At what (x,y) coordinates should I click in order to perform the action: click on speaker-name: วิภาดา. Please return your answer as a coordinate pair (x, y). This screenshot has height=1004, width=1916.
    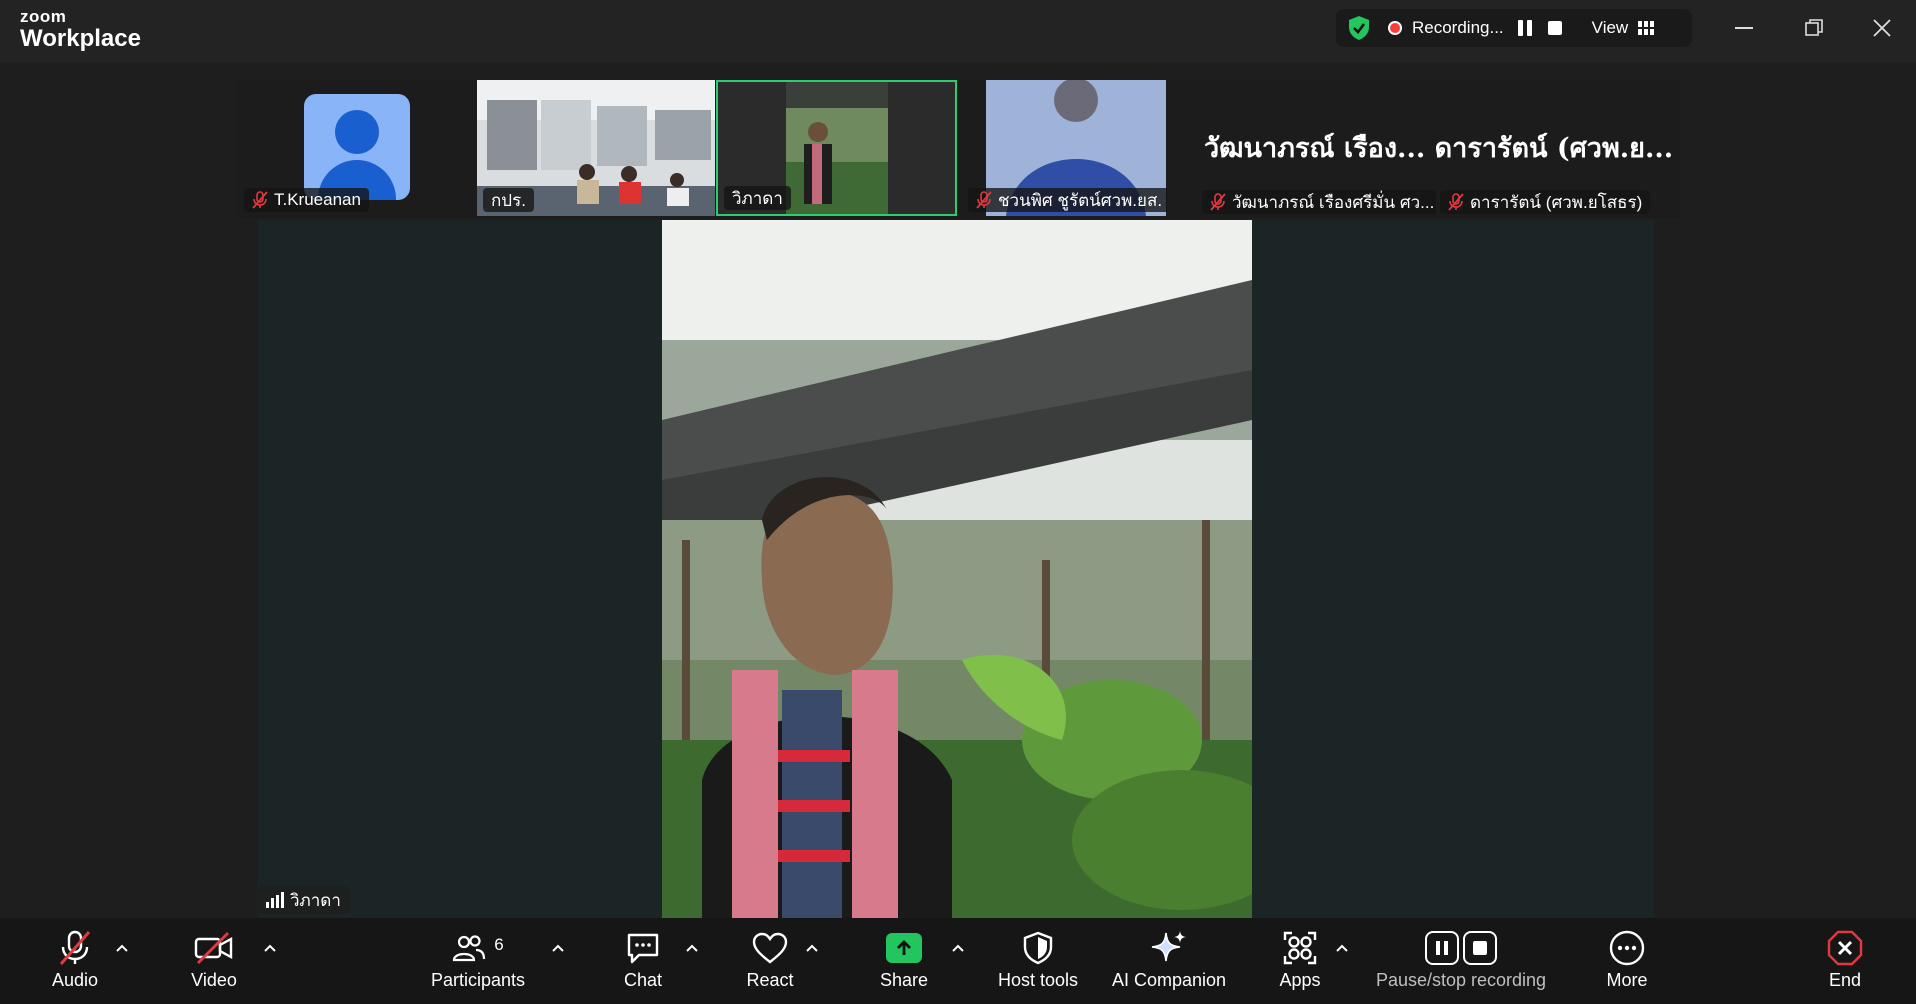
    Looking at the image, I should click on (315, 900).